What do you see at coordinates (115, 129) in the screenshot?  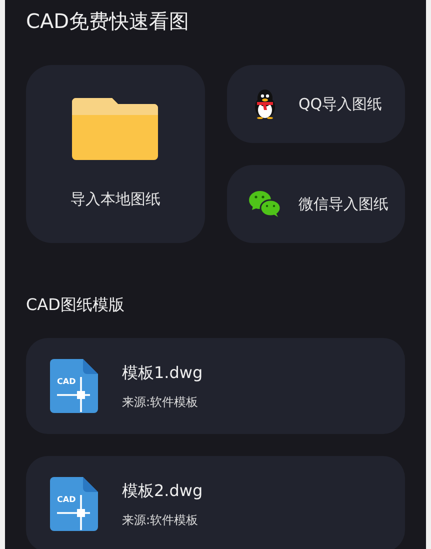 I see `folder-icon` at bounding box center [115, 129].